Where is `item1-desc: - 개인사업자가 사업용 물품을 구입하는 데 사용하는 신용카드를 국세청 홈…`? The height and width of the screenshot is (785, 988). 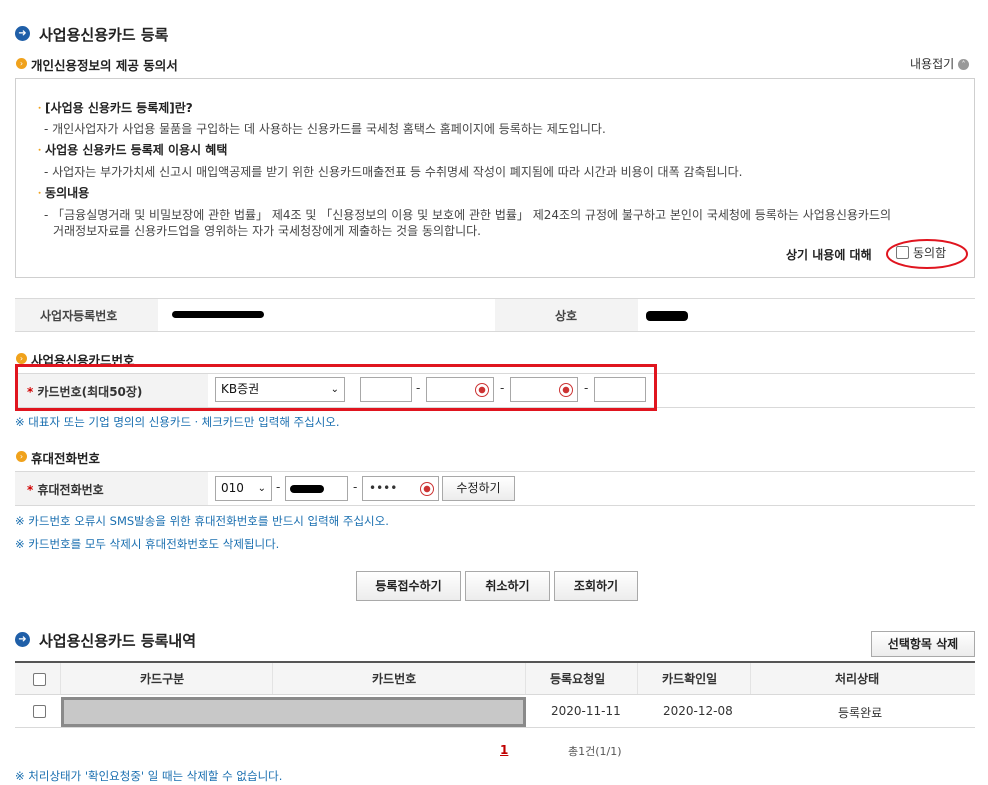 item1-desc: - 개인사업자가 사업용 물품을 구입하는 데 사용하는 신용카드를 국세청 홈… is located at coordinates (325, 129).